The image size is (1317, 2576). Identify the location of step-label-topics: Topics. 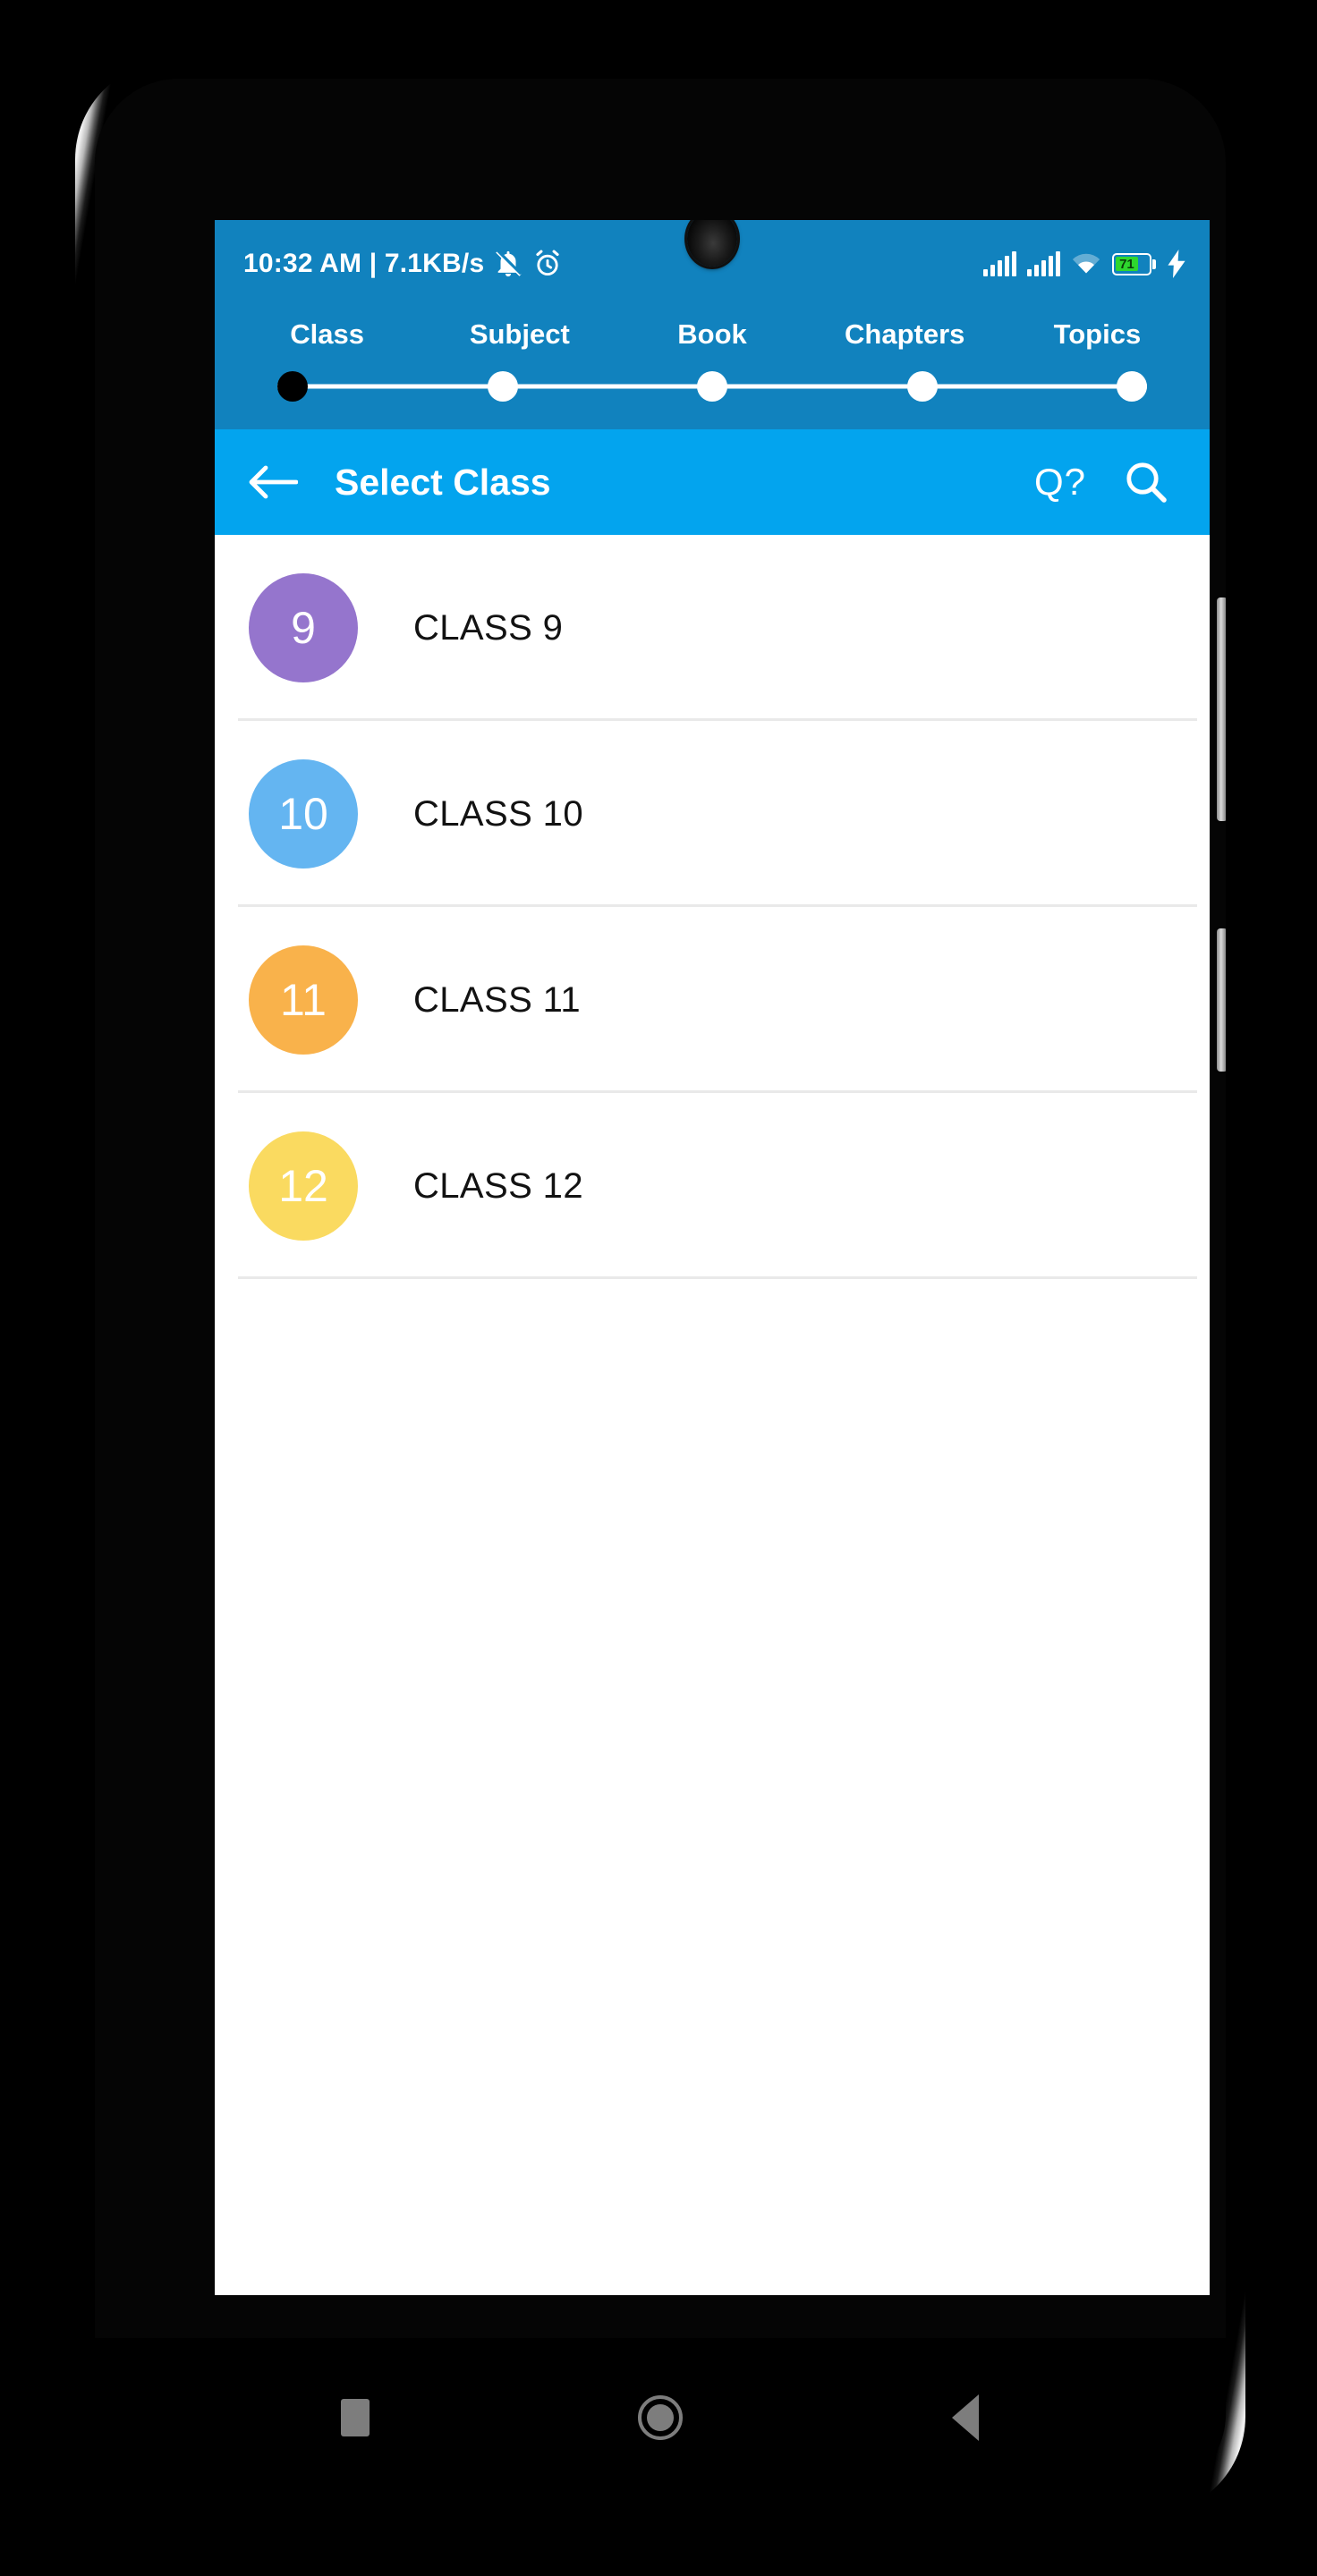
(1097, 334).